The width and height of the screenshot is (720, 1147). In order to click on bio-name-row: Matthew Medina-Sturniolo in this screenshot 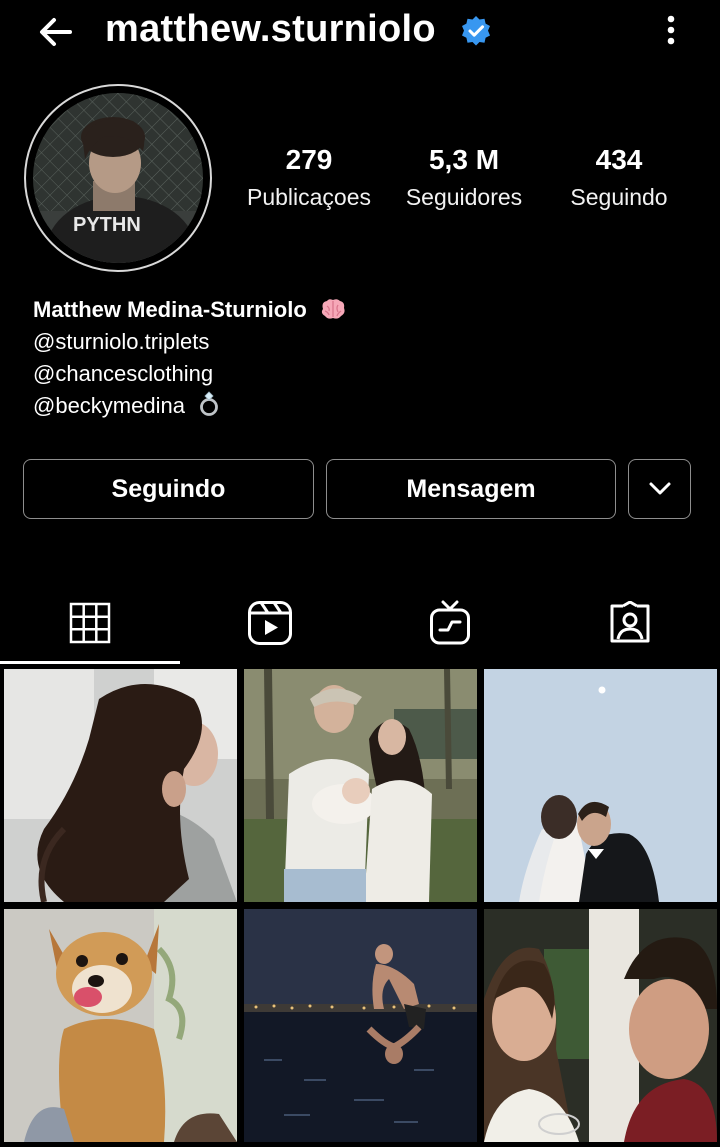, I will do `click(190, 310)`.